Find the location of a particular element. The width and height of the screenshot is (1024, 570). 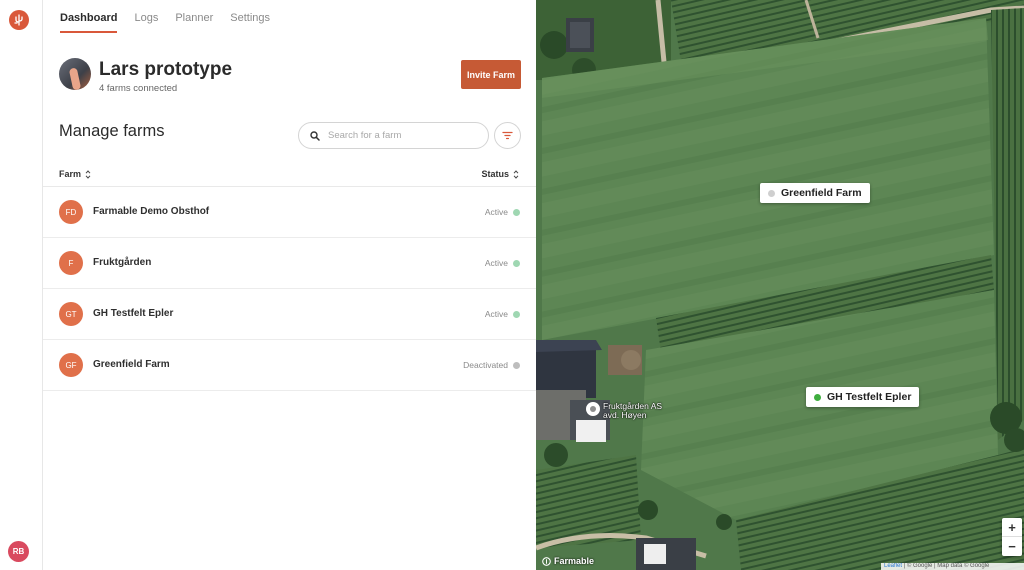

column-header-farm: Farm is located at coordinates (75, 174).